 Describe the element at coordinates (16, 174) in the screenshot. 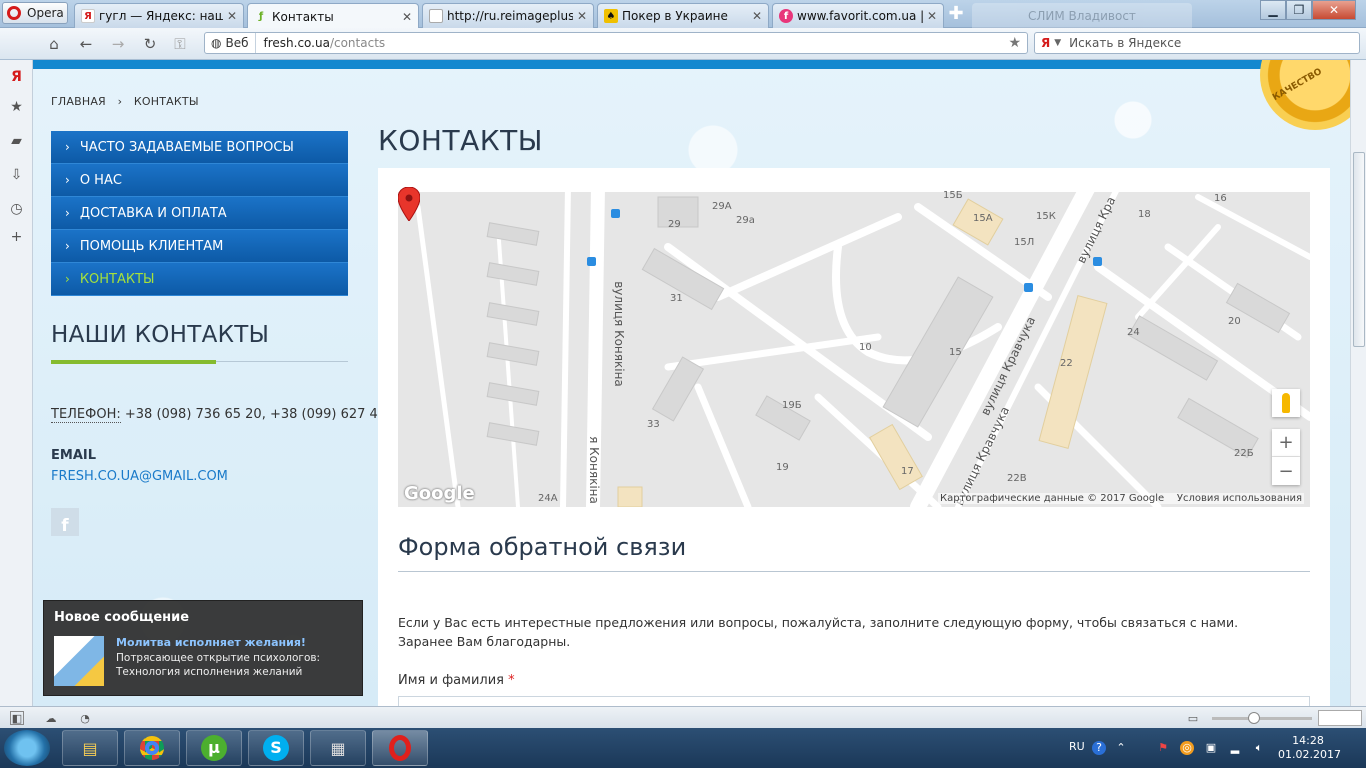

I see `downloads-icon: ⇩` at that location.